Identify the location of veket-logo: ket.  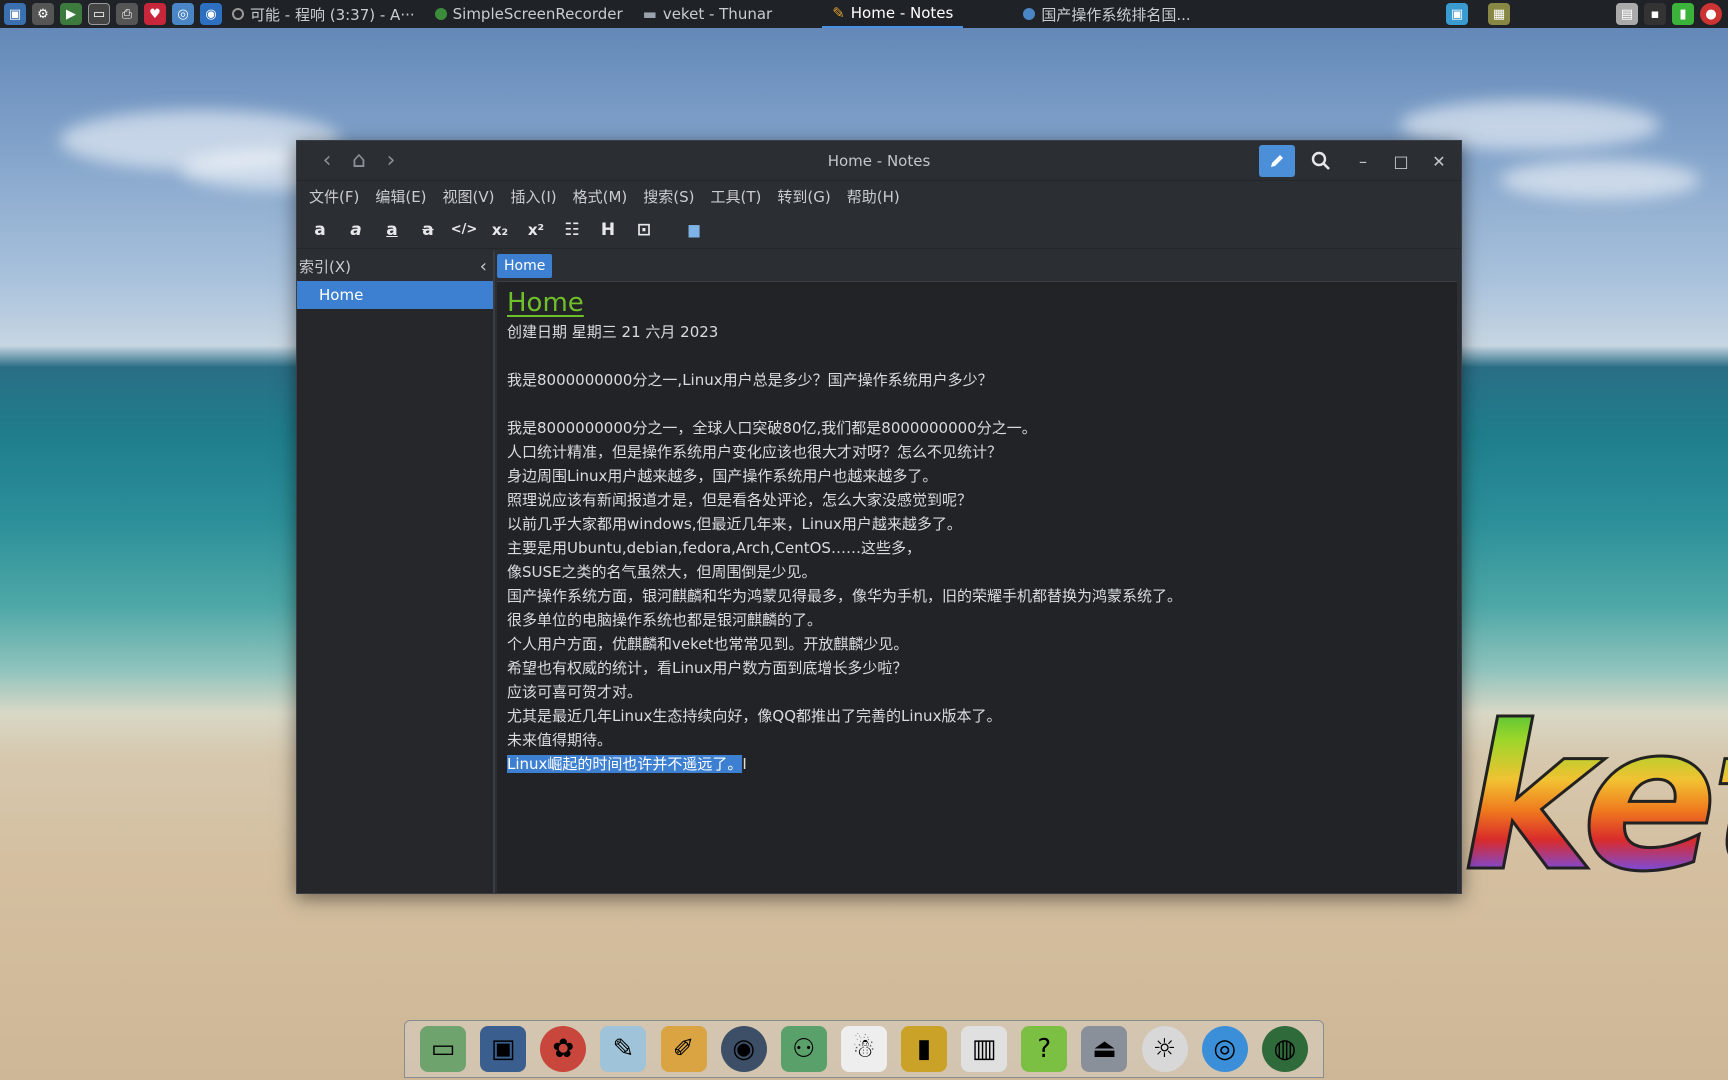
(1594, 799).